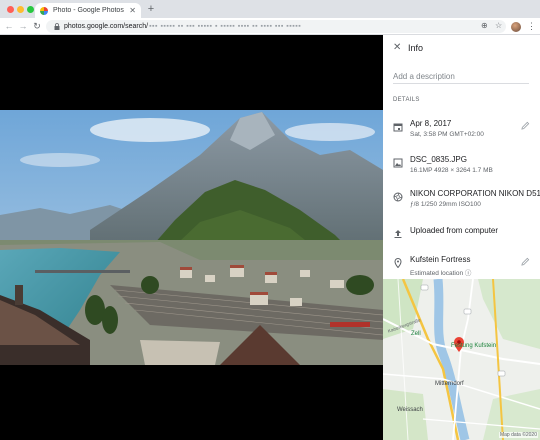 The image size is (540, 440). I want to click on forward-icon: →, so click(23, 26).